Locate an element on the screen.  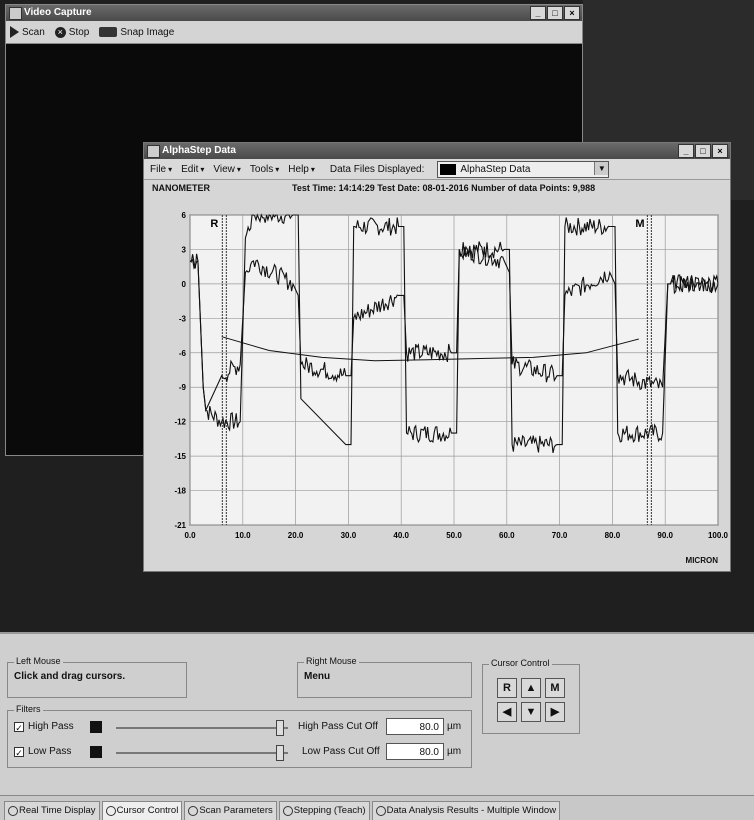
x-axis-label: MICRON is located at coordinates (701, 560).